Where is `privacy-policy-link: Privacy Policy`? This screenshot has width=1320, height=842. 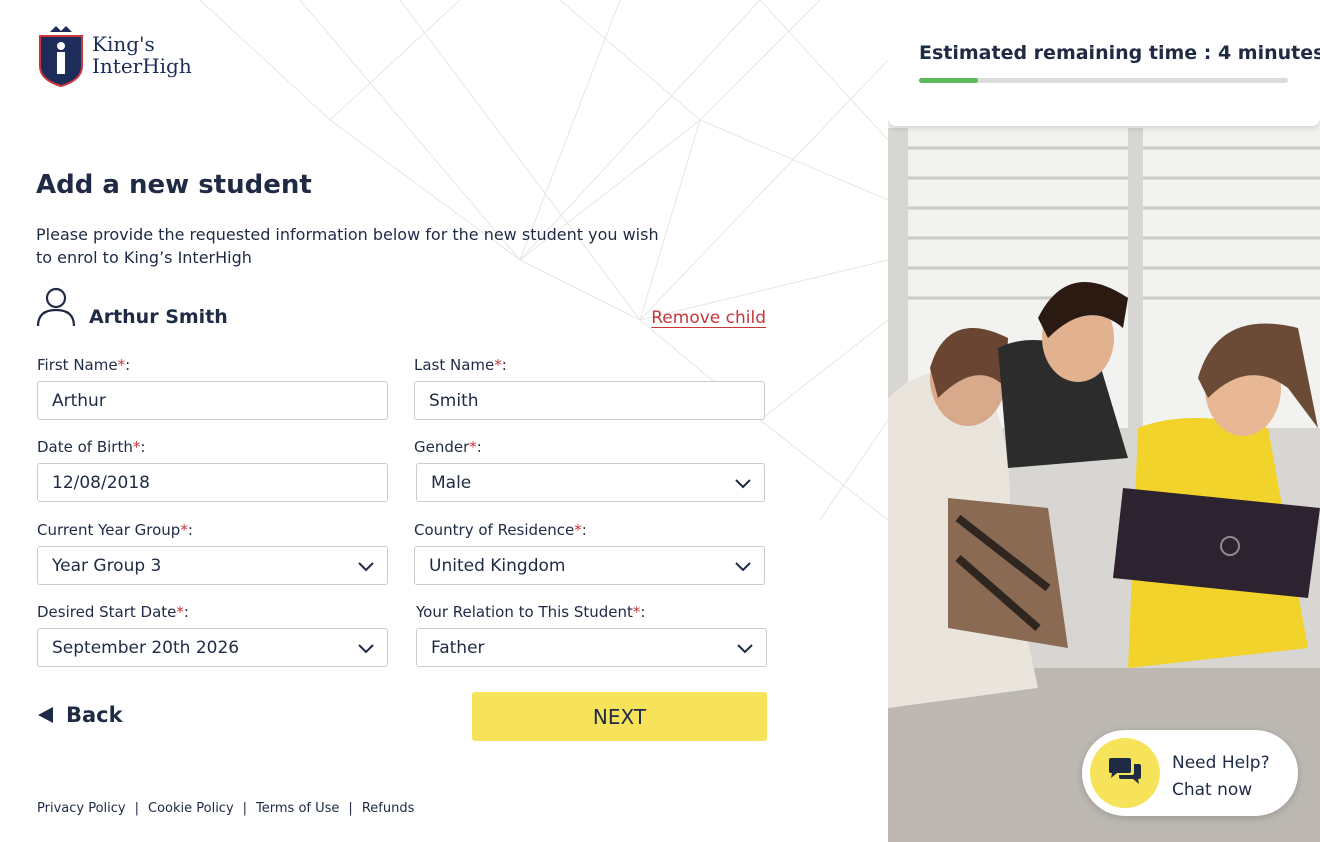 privacy-policy-link: Privacy Policy is located at coordinates (81, 808).